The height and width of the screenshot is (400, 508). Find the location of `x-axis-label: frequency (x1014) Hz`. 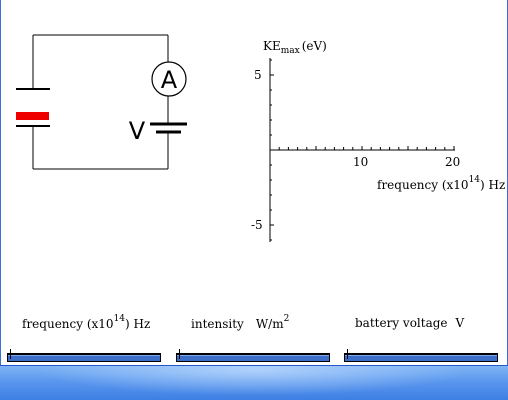

x-axis-label: frequency (x1014) Hz is located at coordinates (441, 183).